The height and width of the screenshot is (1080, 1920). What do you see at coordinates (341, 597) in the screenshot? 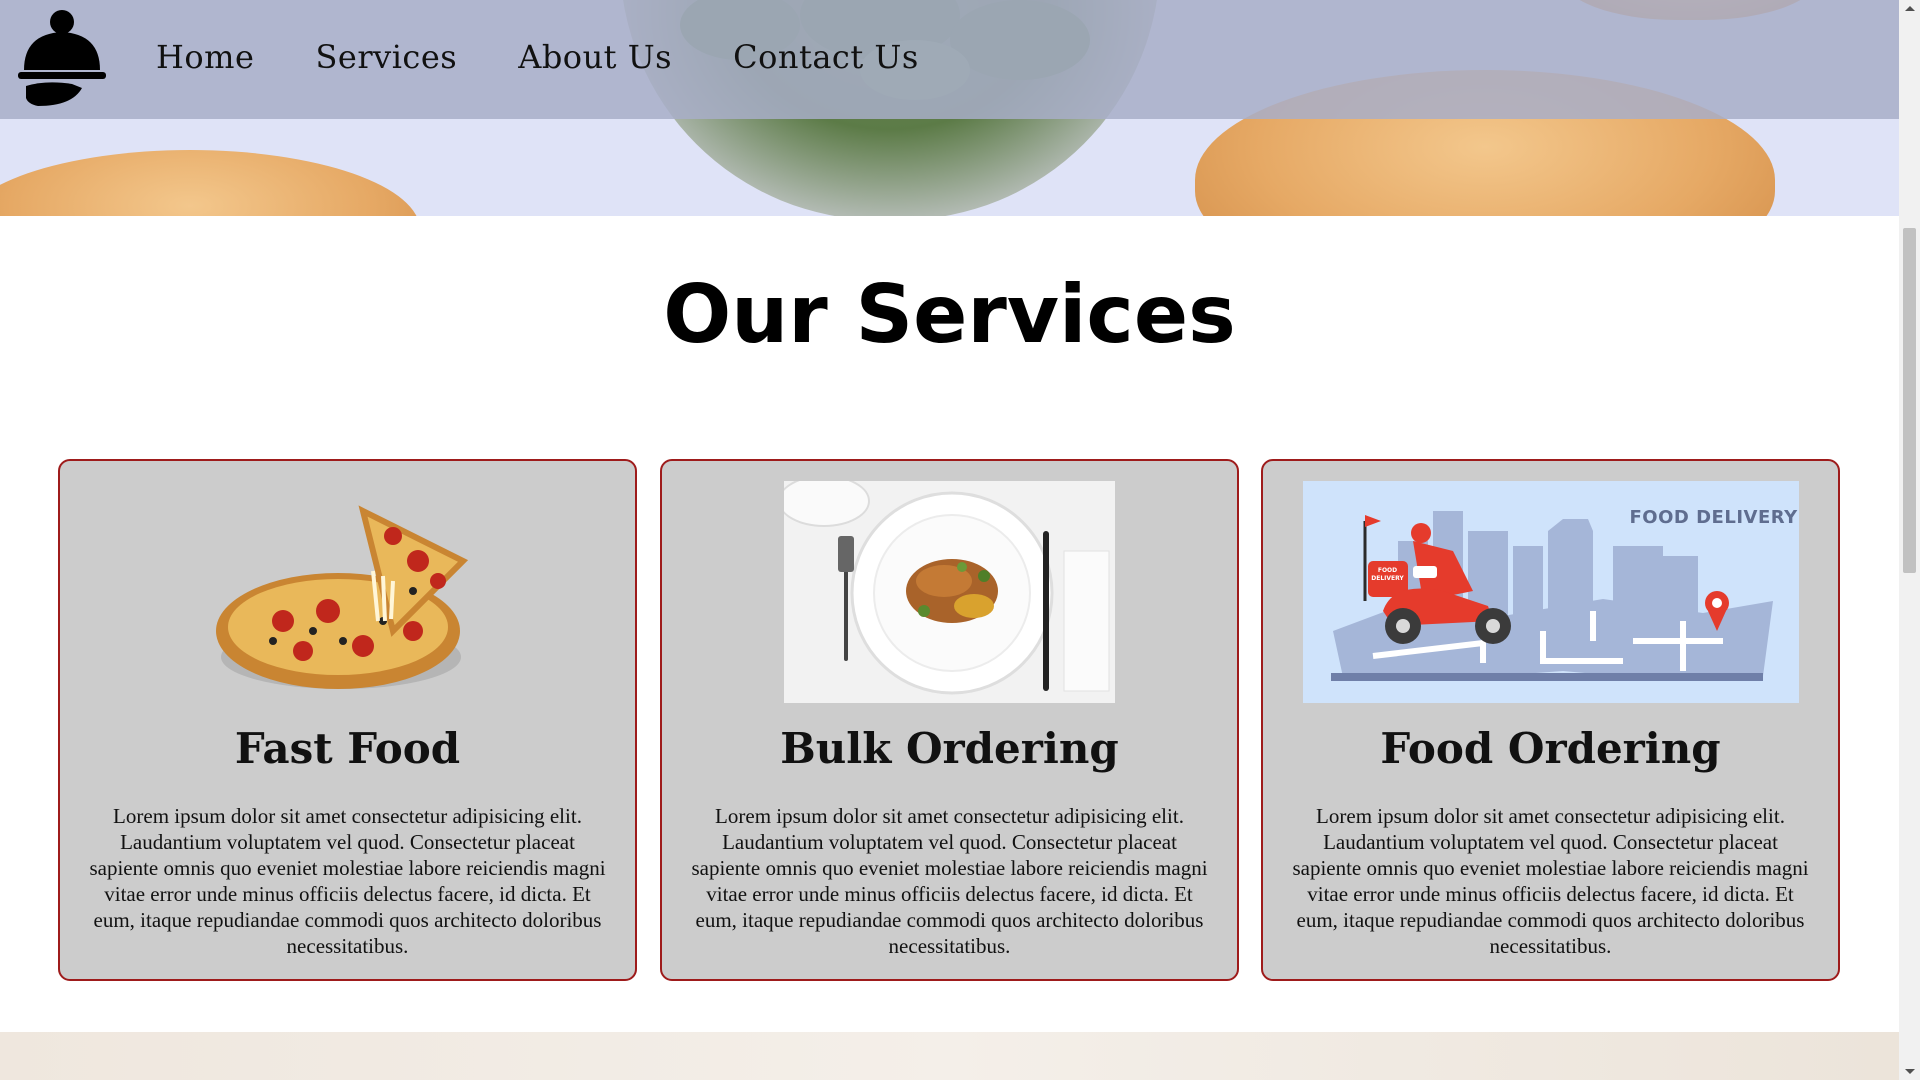
I see `pizza-image` at bounding box center [341, 597].